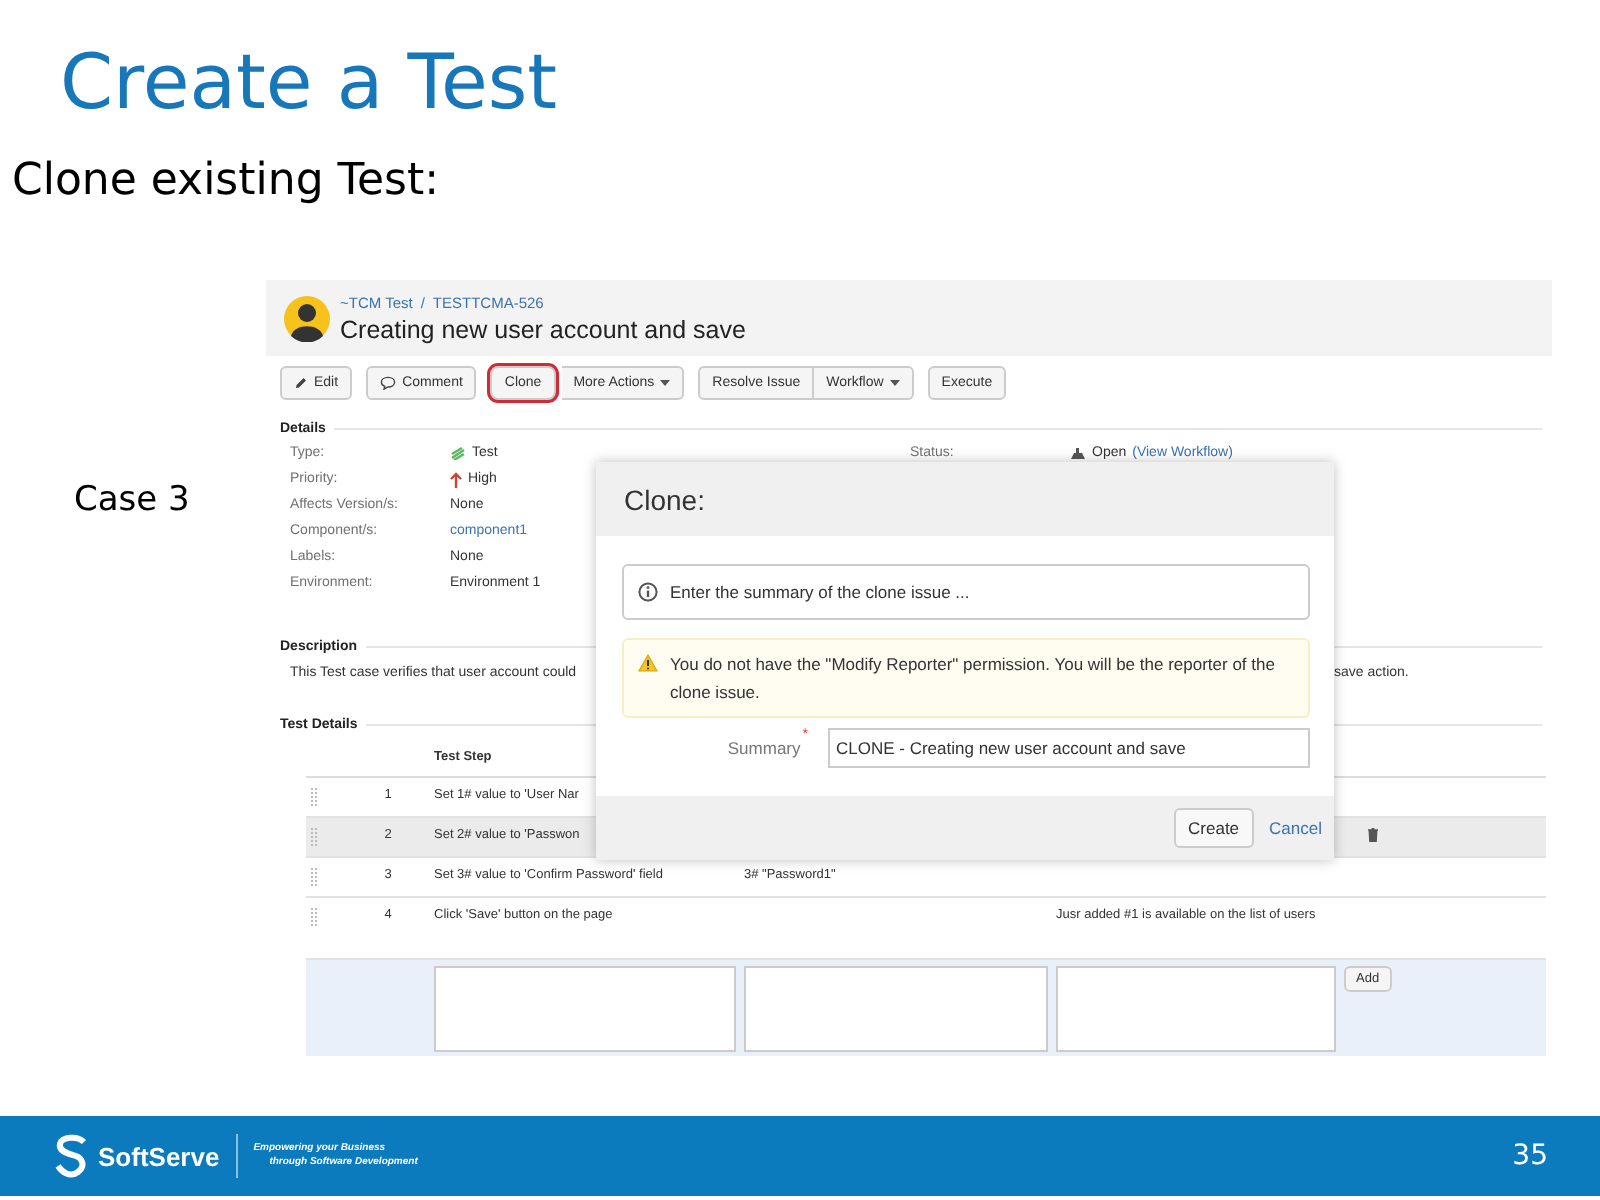 This screenshot has height=1200, width=1600. What do you see at coordinates (132, 500) in the screenshot?
I see `case-label: Case 3` at bounding box center [132, 500].